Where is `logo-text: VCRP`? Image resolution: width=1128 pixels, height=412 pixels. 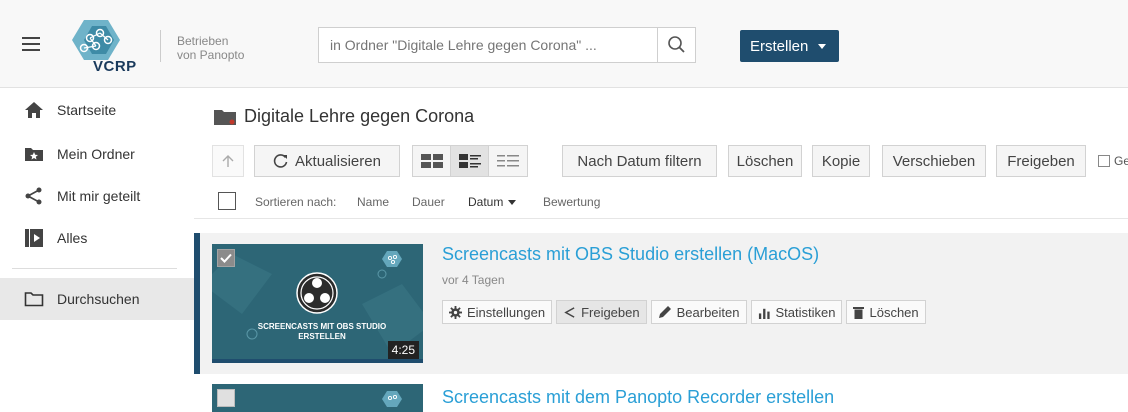 logo-text: VCRP is located at coordinates (115, 66).